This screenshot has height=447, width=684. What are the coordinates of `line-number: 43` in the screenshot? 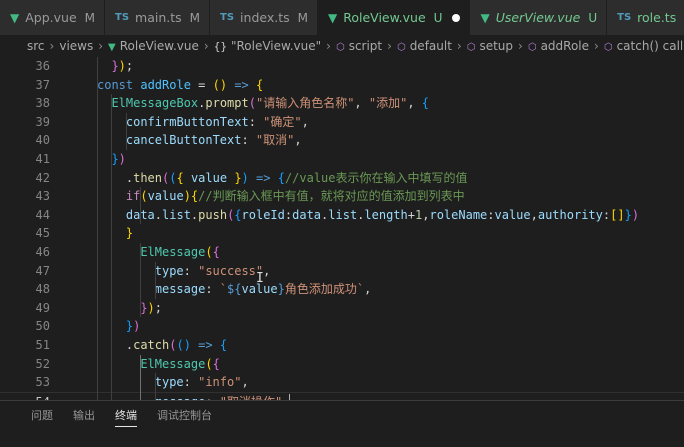 It's located at (42, 196).